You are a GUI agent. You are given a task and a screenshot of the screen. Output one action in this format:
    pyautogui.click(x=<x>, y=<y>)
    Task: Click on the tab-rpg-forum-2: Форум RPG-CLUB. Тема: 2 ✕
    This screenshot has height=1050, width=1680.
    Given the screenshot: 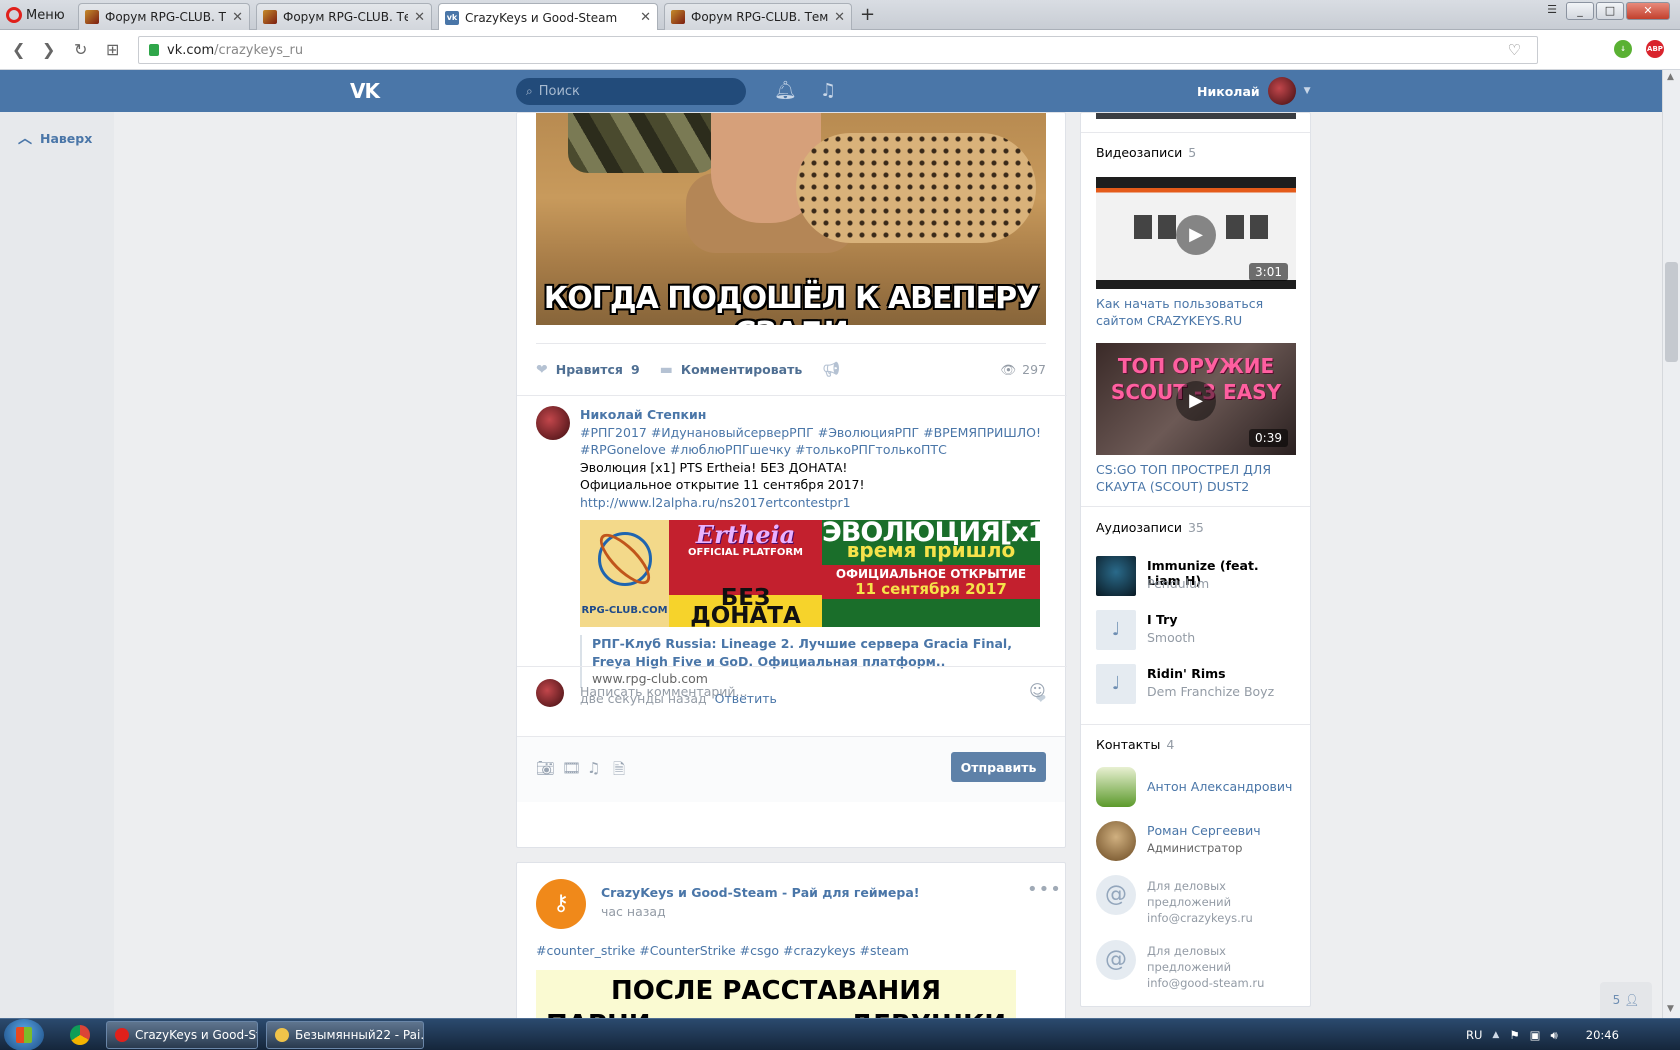 What is the action you would take?
    pyautogui.click(x=344, y=16)
    